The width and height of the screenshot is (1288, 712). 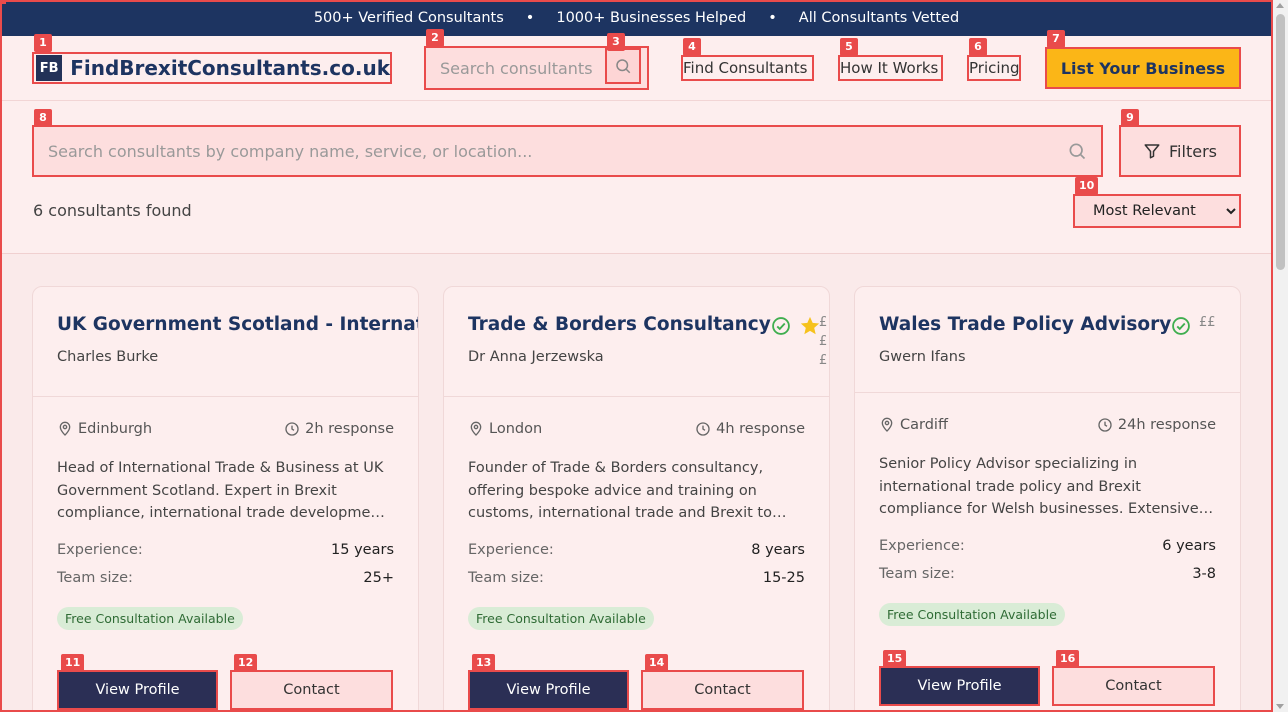 I want to click on price-level: ££, so click(x=1207, y=322).